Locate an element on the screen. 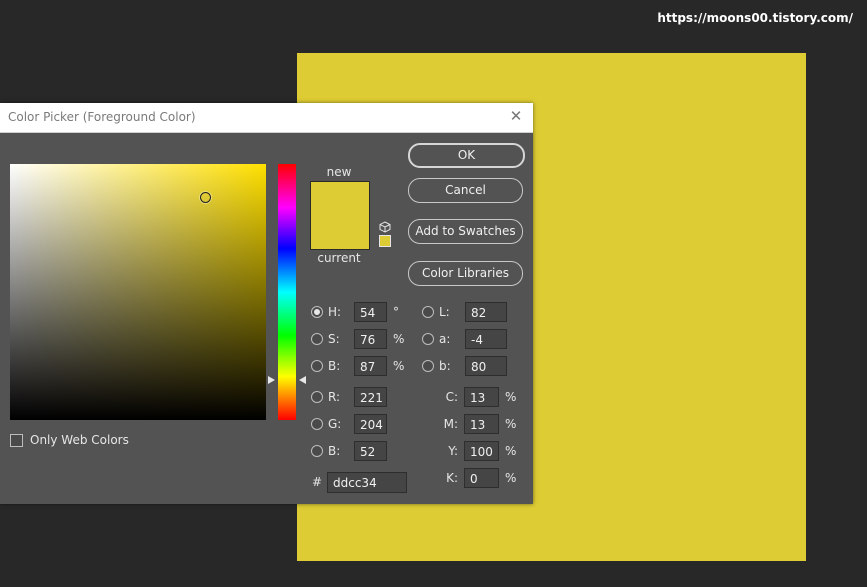 This screenshot has width=867, height=587. black-row: K: 0 % is located at coordinates (479, 478).